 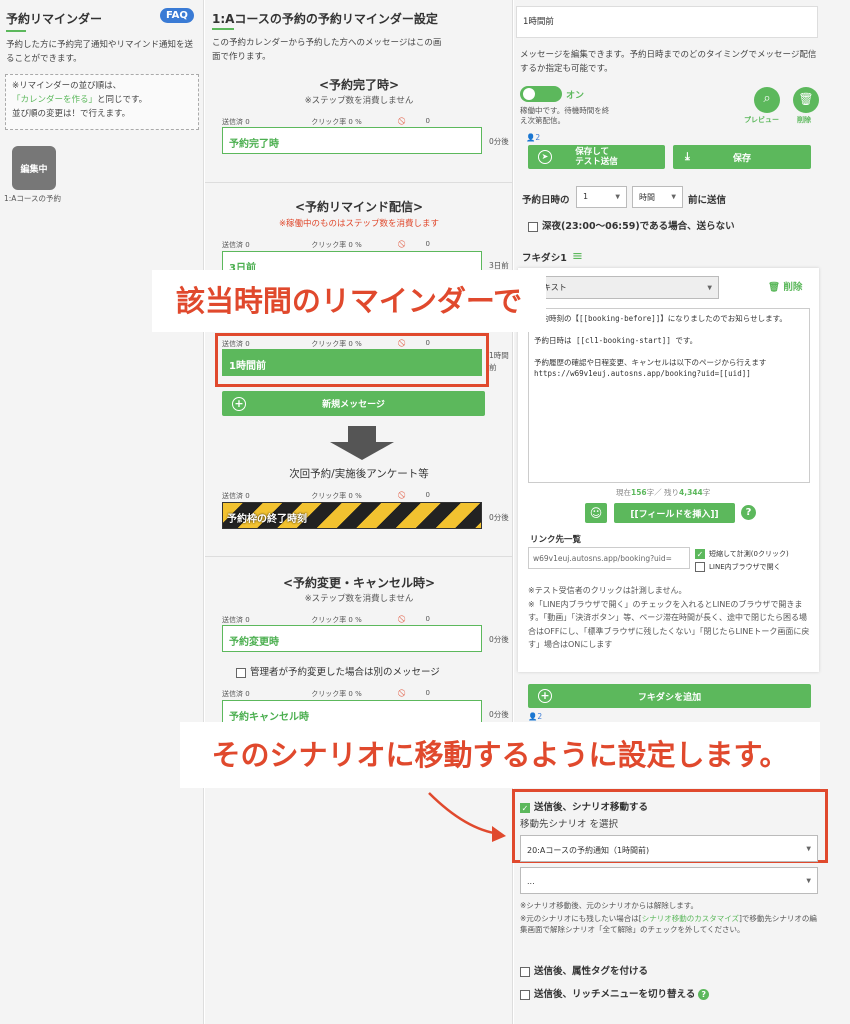 What do you see at coordinates (359, 85) in the screenshot?
I see `section-complete-title: <予約完了時>` at bounding box center [359, 85].